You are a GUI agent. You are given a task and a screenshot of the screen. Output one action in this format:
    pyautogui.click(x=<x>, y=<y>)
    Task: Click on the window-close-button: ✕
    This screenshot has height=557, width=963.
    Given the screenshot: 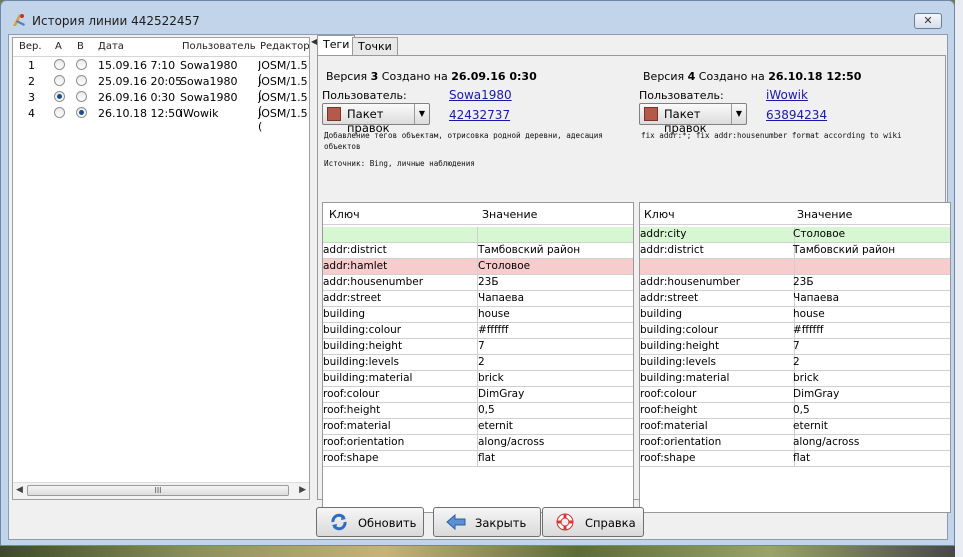 What is the action you would take?
    pyautogui.click(x=928, y=21)
    